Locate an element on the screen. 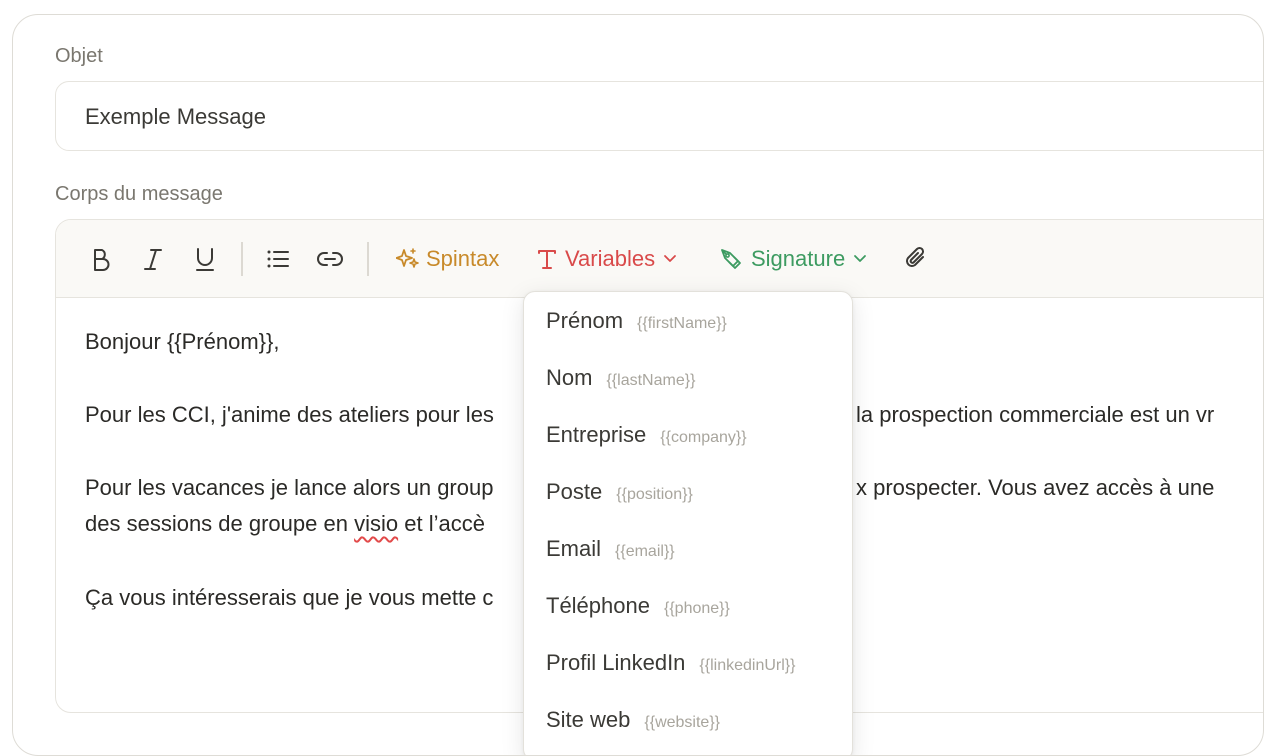 This screenshot has width=1280, height=756. variable-option-token: {{firstName}} is located at coordinates (682, 323).